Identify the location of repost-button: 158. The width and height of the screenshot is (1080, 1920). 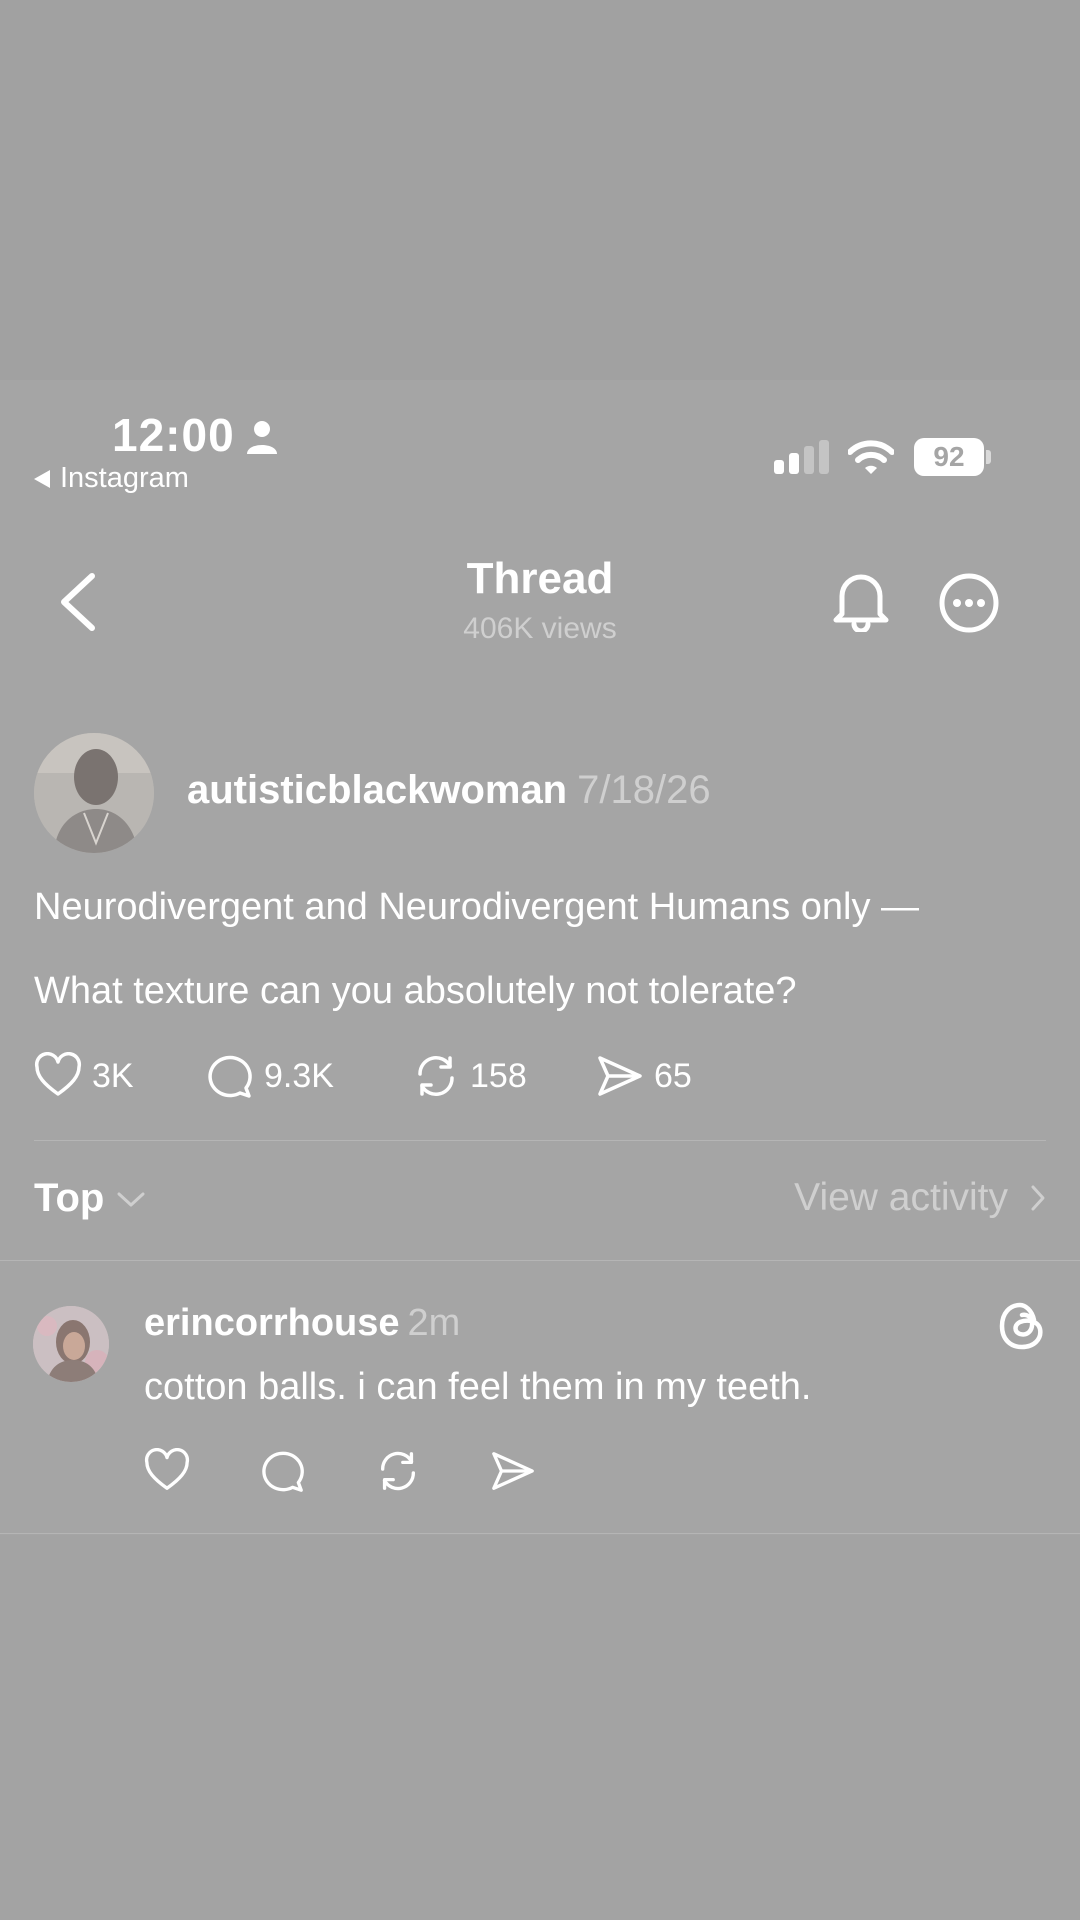
(469, 1076).